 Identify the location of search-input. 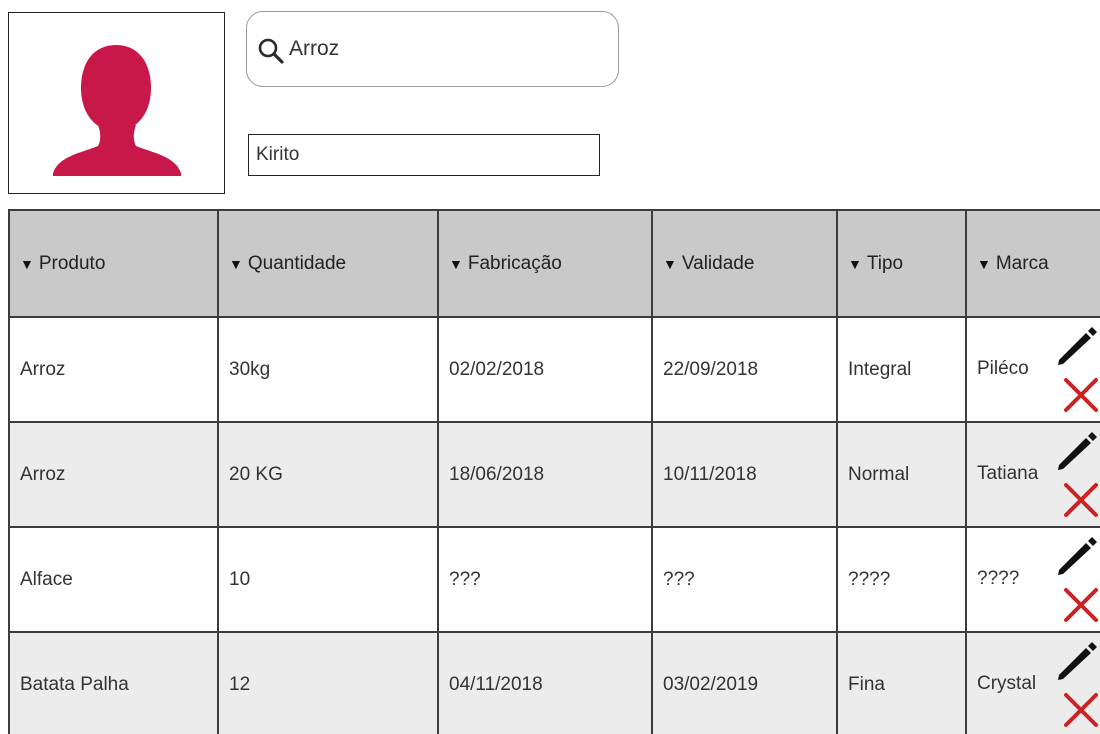
(439, 49).